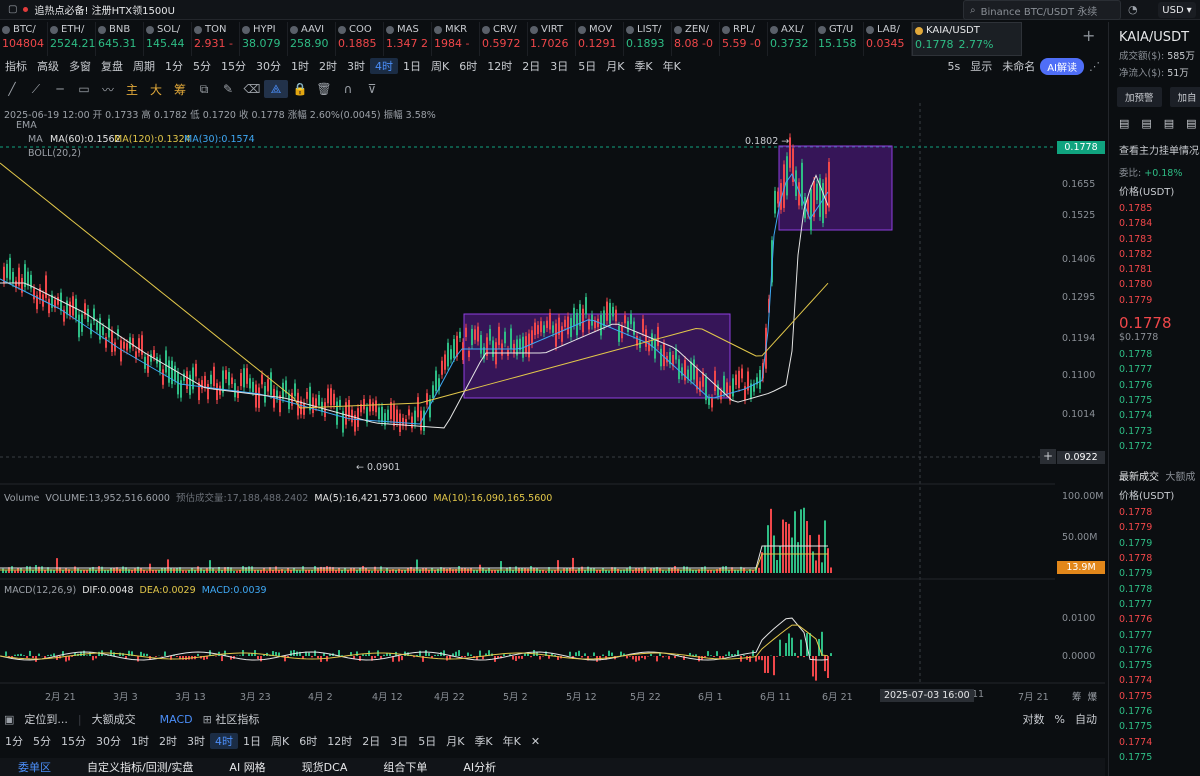  Describe the element at coordinates (499, 66) in the screenshot. I see `toolbar-item: 12时` at that location.